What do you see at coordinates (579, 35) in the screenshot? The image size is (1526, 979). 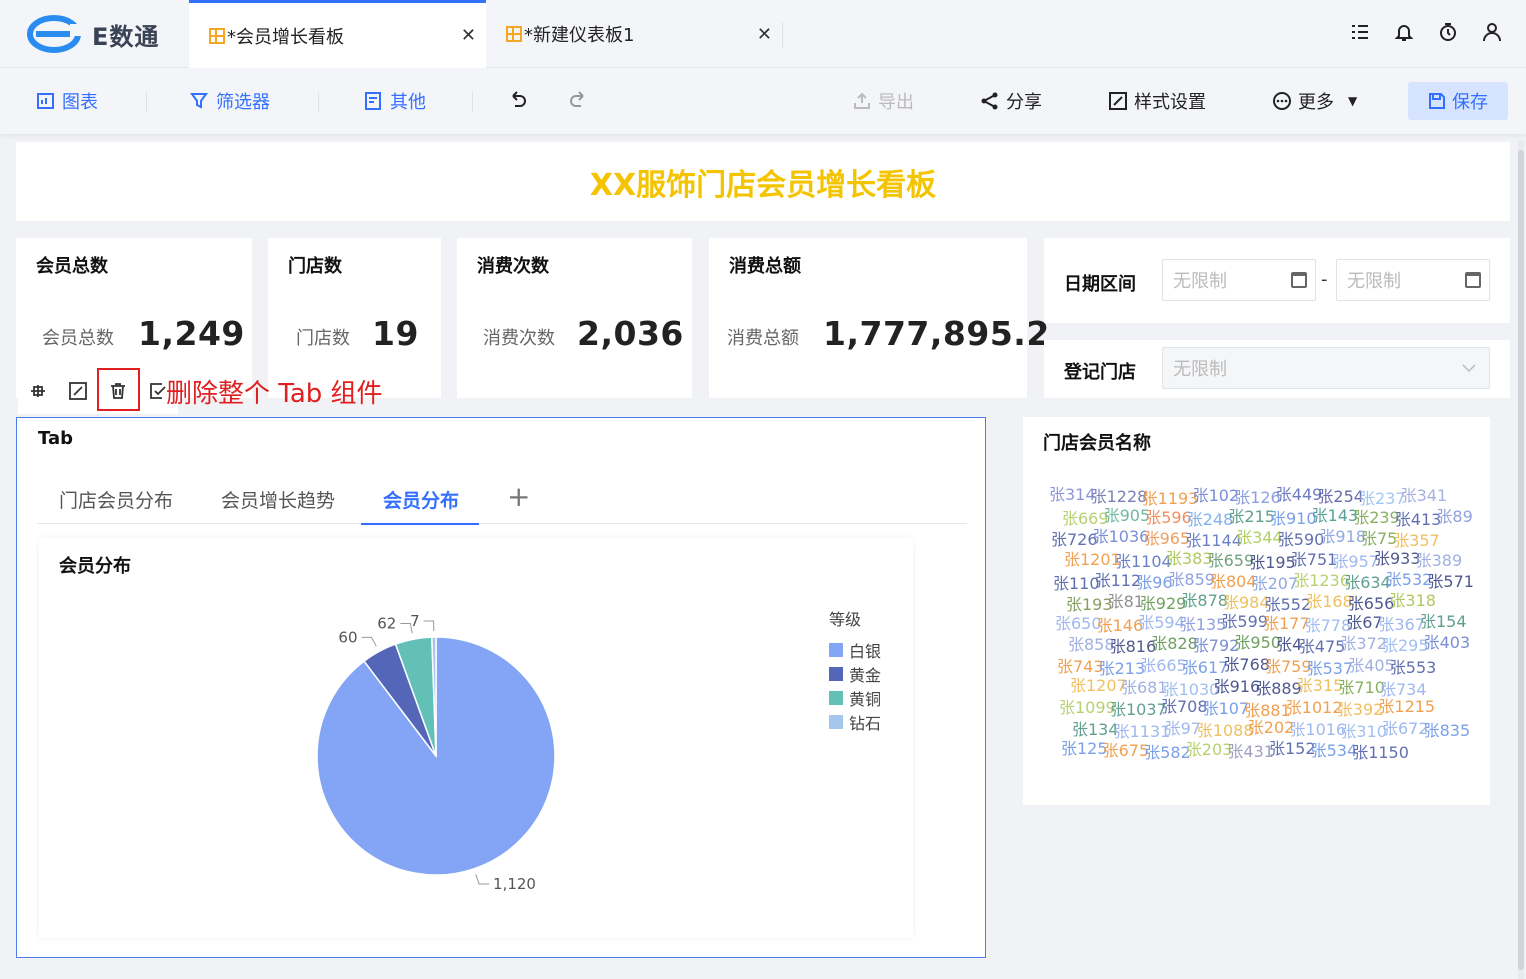 I see `tab-label: *新建仪表板1` at bounding box center [579, 35].